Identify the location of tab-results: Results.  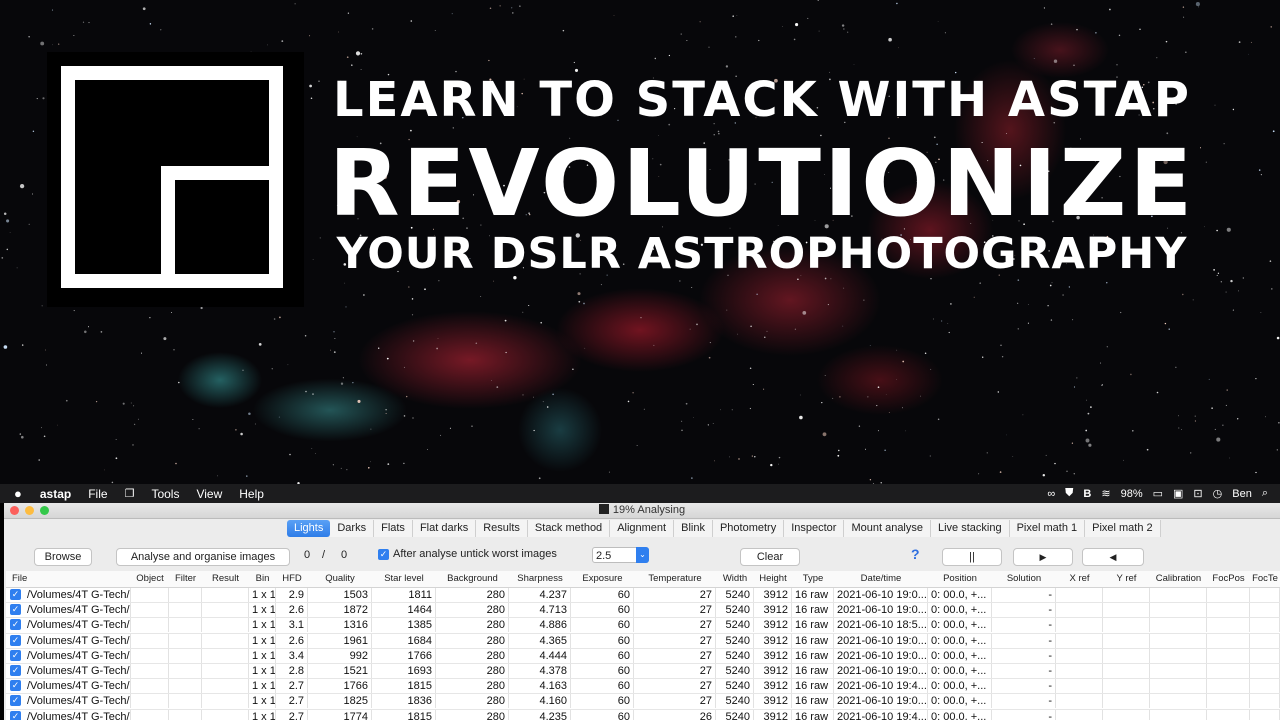
(502, 528).